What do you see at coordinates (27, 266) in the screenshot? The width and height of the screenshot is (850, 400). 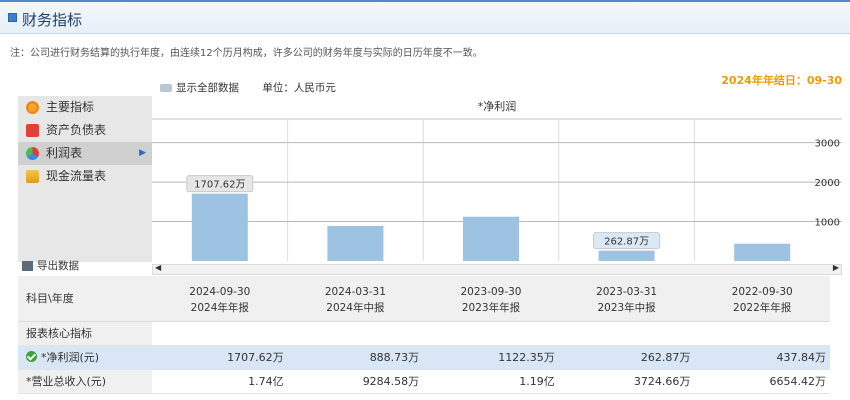 I see `export-icon` at bounding box center [27, 266].